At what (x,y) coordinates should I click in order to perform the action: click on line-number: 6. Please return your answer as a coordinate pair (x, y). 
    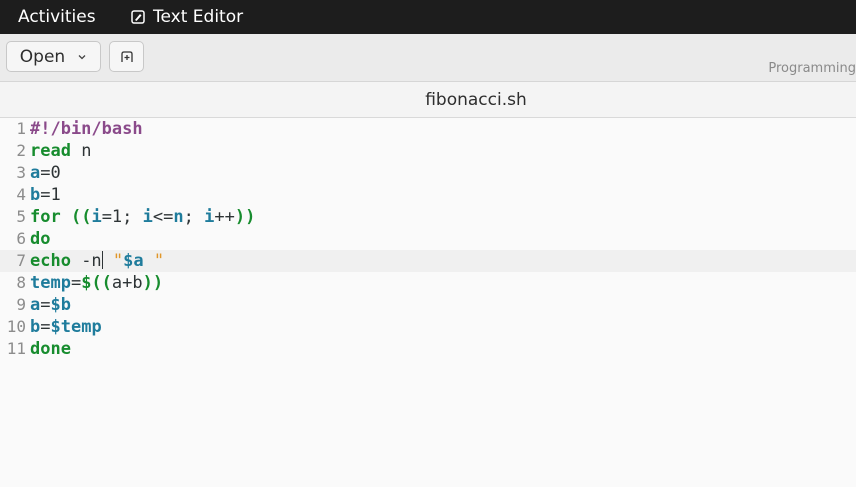
    Looking at the image, I should click on (21, 238).